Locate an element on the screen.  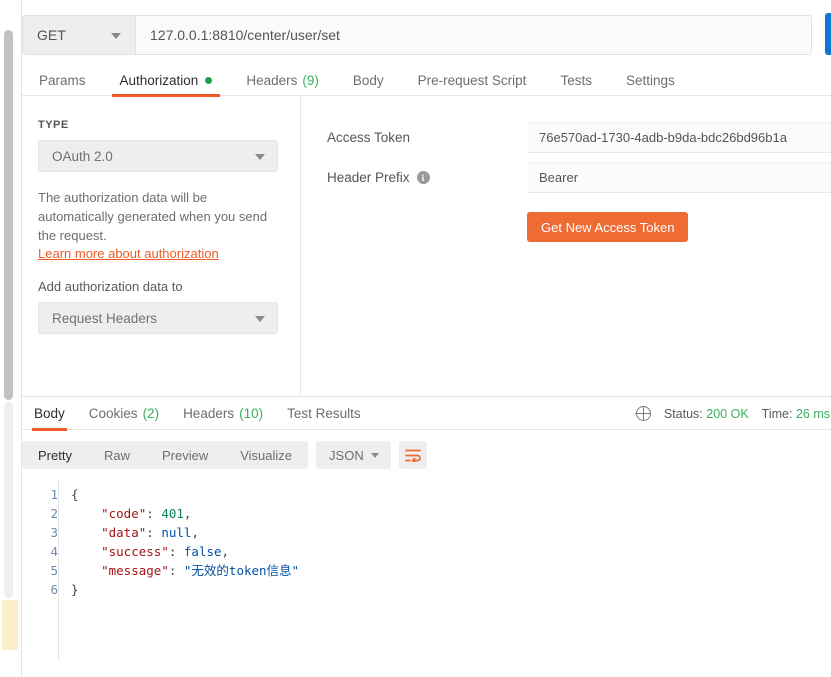
request-tab-label: Settings is located at coordinates (650, 80).